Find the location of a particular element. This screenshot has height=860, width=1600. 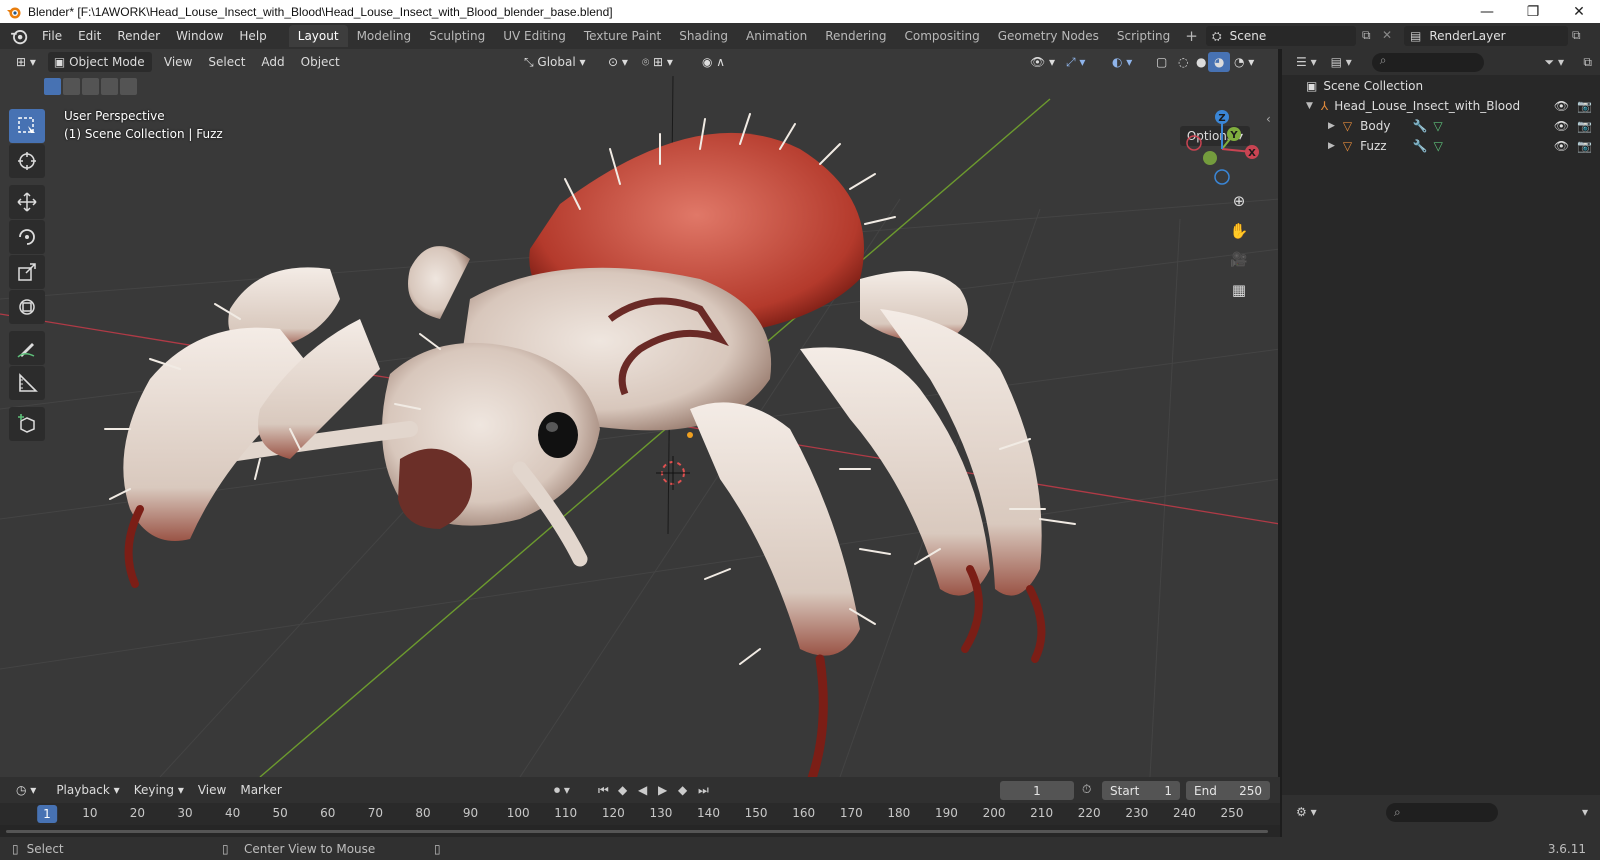

move-tool is located at coordinates (27, 202).